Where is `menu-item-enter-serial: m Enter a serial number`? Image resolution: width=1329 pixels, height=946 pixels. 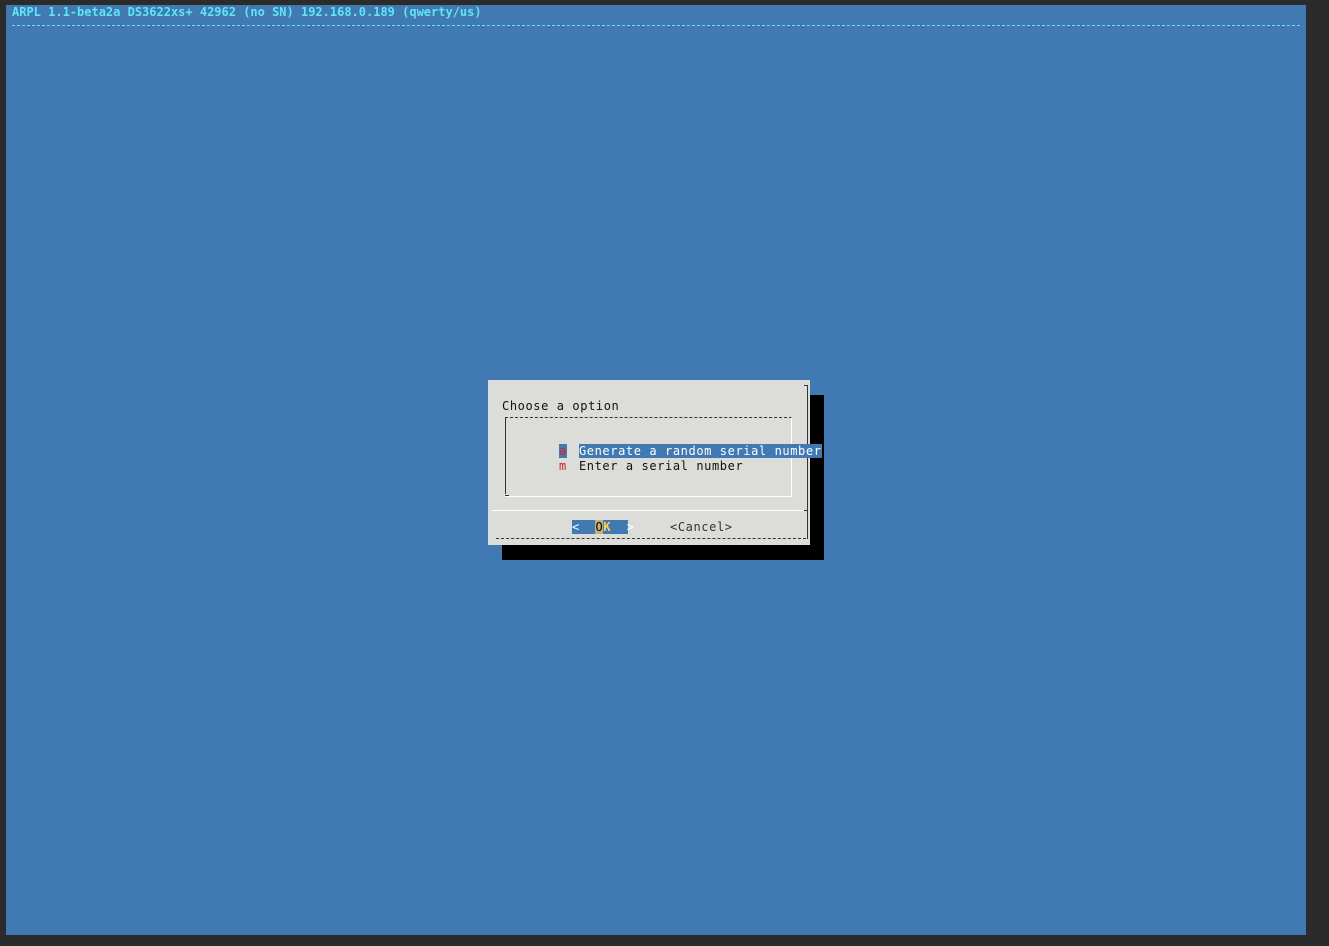 menu-item-enter-serial: m Enter a serial number is located at coordinates (627, 459).